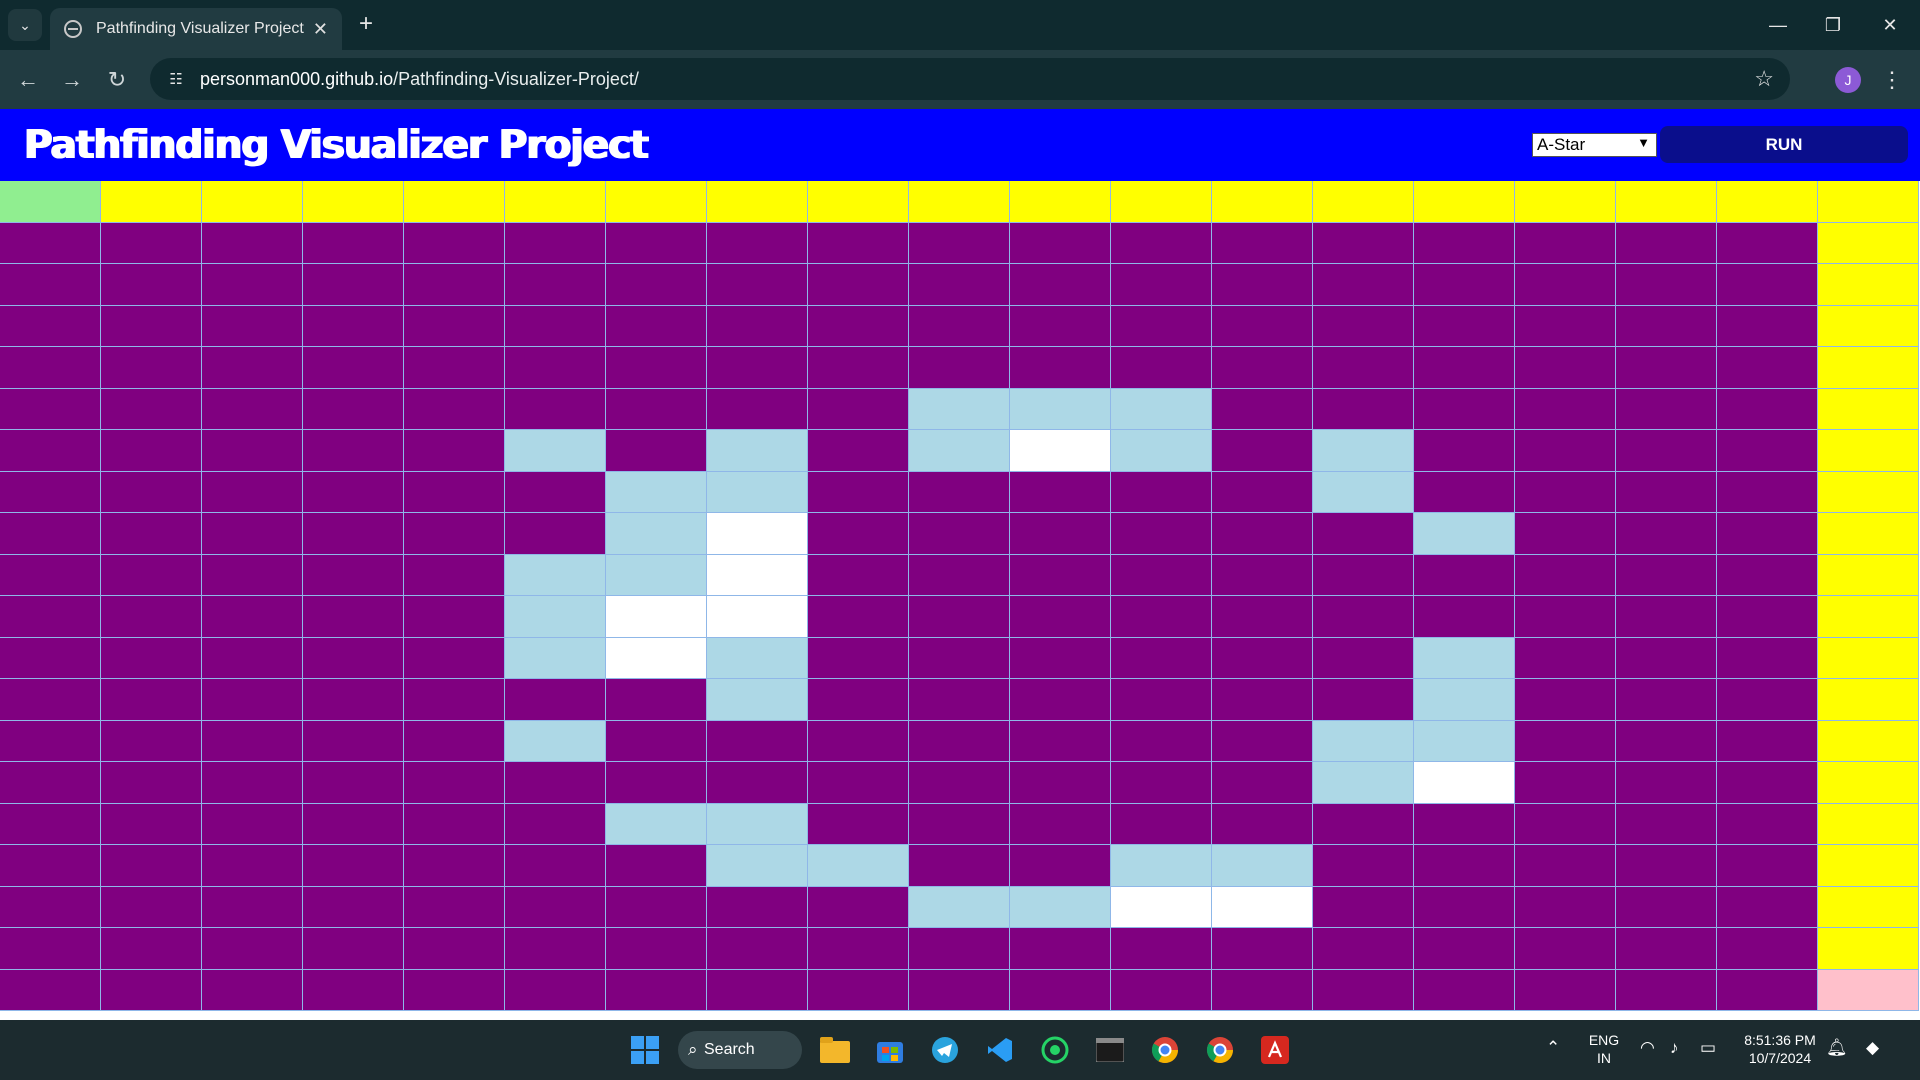  Describe the element at coordinates (645, 1050) in the screenshot. I see `windows-start-icon` at that location.